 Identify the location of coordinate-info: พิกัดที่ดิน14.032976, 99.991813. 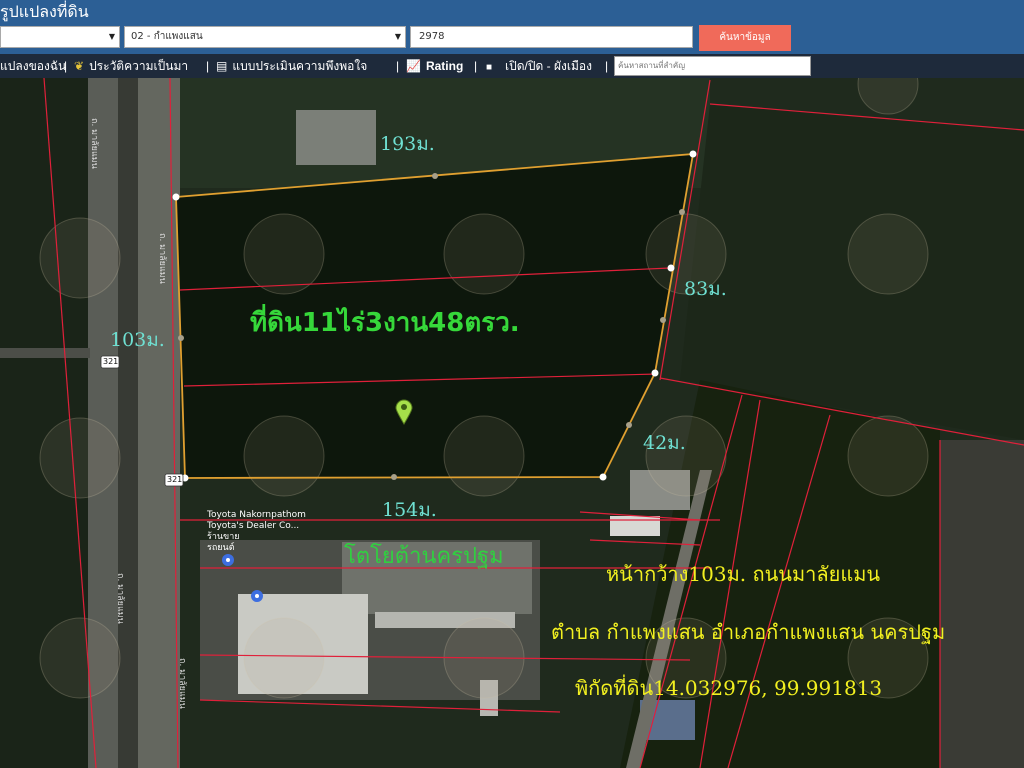
(729, 688).